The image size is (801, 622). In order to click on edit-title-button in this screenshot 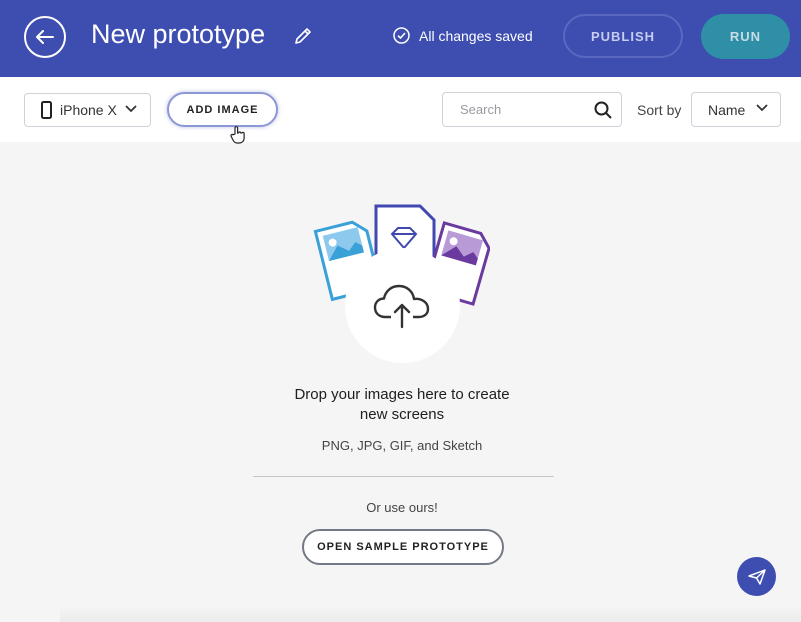, I will do `click(303, 38)`.